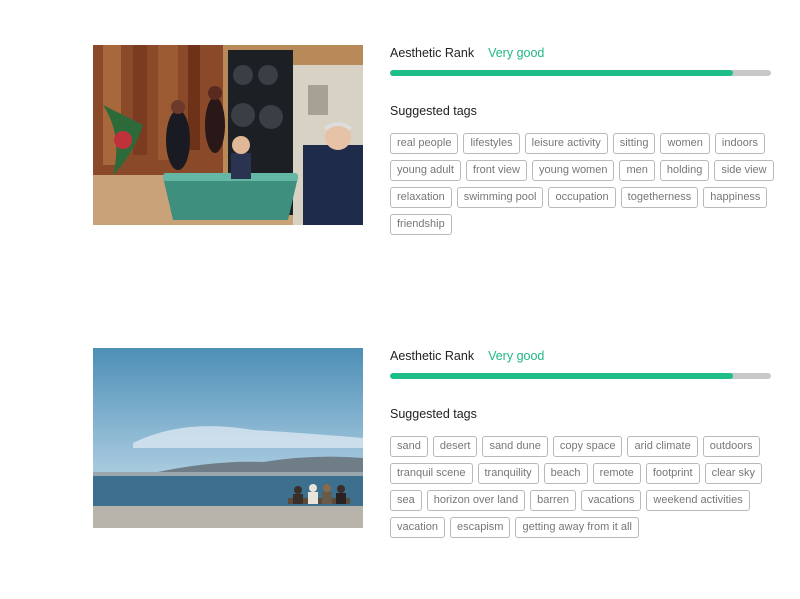  I want to click on tag-chip: holding, so click(684, 170).